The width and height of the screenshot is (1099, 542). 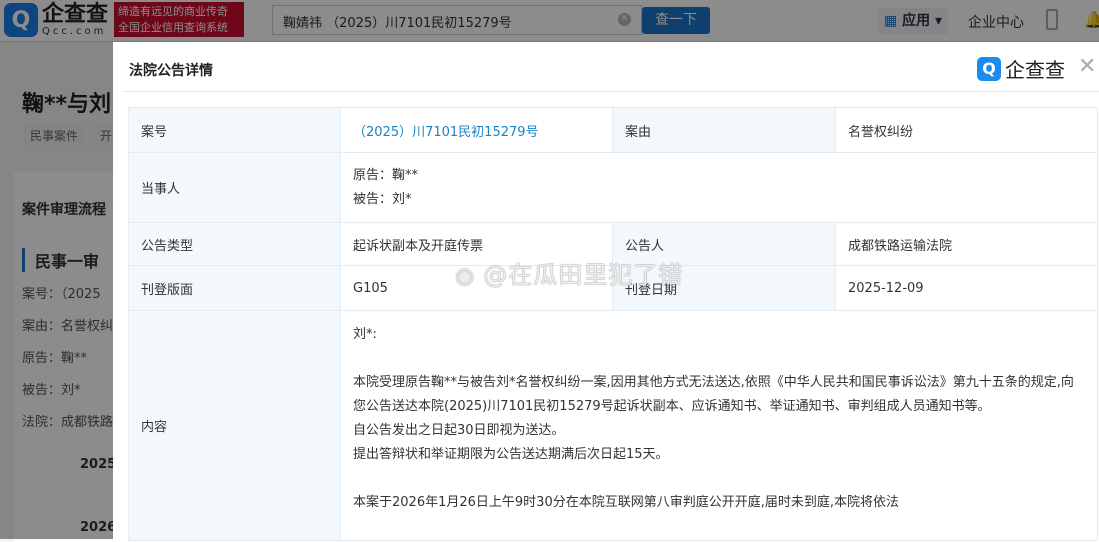 I want to click on type-label: 公告类型, so click(x=234, y=244).